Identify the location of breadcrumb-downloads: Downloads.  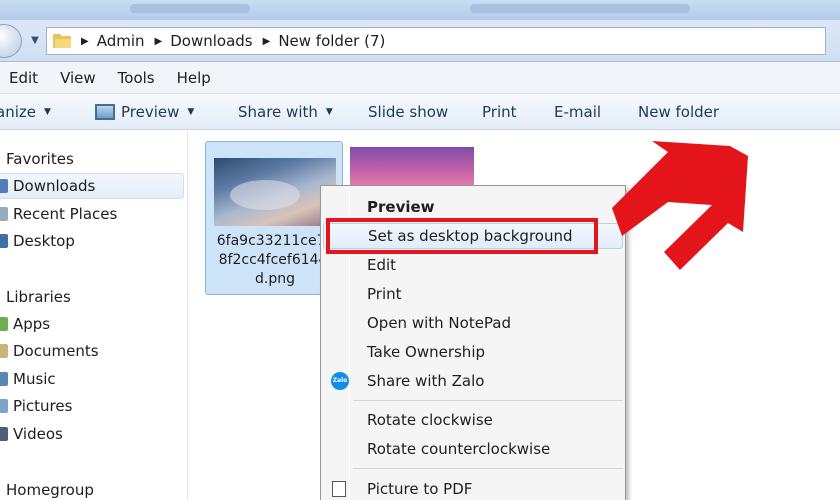
(211, 41).